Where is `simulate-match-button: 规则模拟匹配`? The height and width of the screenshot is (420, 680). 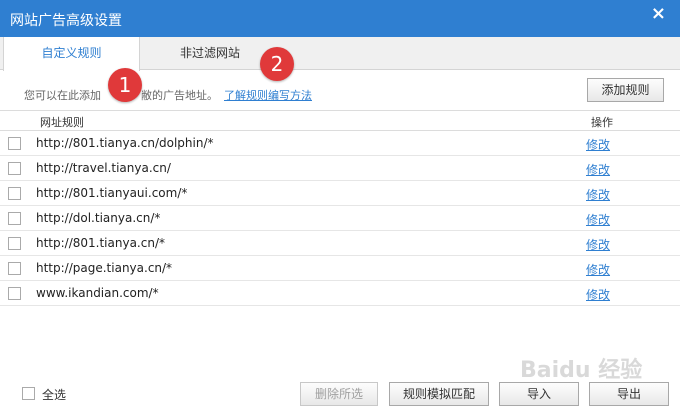
simulate-match-button: 规则模拟匹配 is located at coordinates (439, 394).